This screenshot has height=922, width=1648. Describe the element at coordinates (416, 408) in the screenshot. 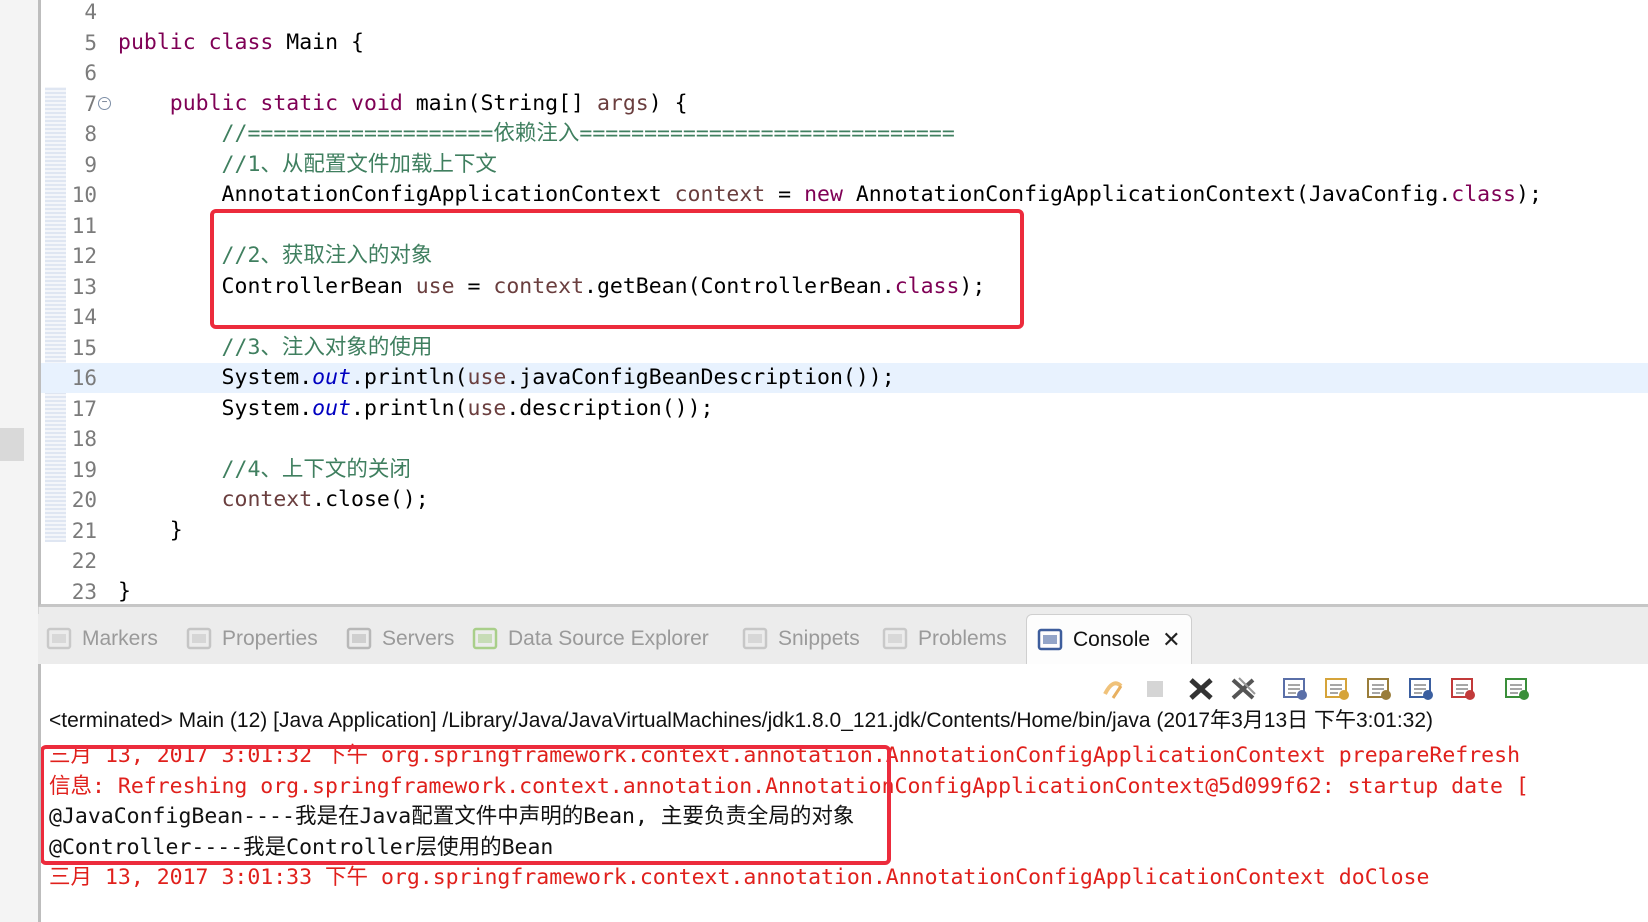

I see `code-text: System.out.println(use.description());` at that location.